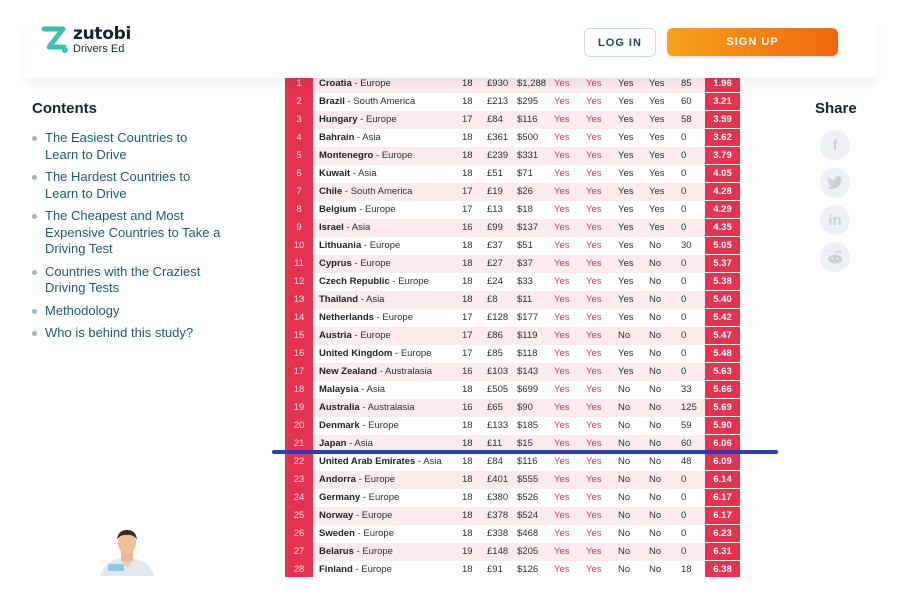 The image size is (900, 600). I want to click on region-name: Europe, so click(397, 317).